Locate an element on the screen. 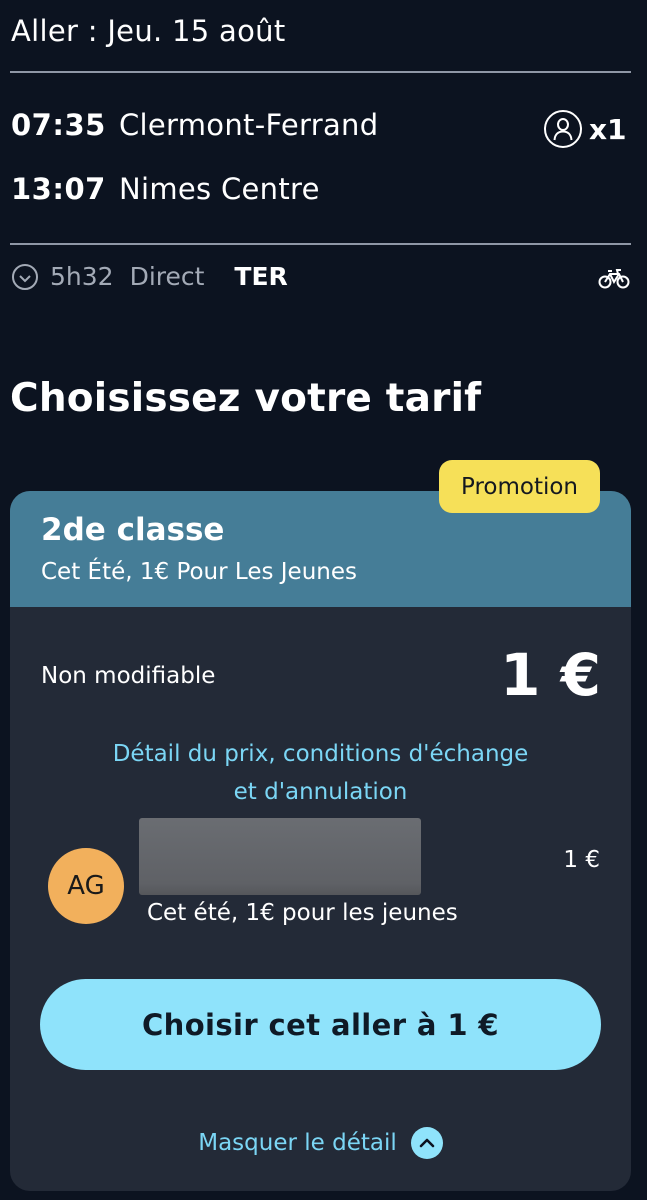  passenger-fare-name: Cet été, 1€ pour les jeunes is located at coordinates (302, 913).